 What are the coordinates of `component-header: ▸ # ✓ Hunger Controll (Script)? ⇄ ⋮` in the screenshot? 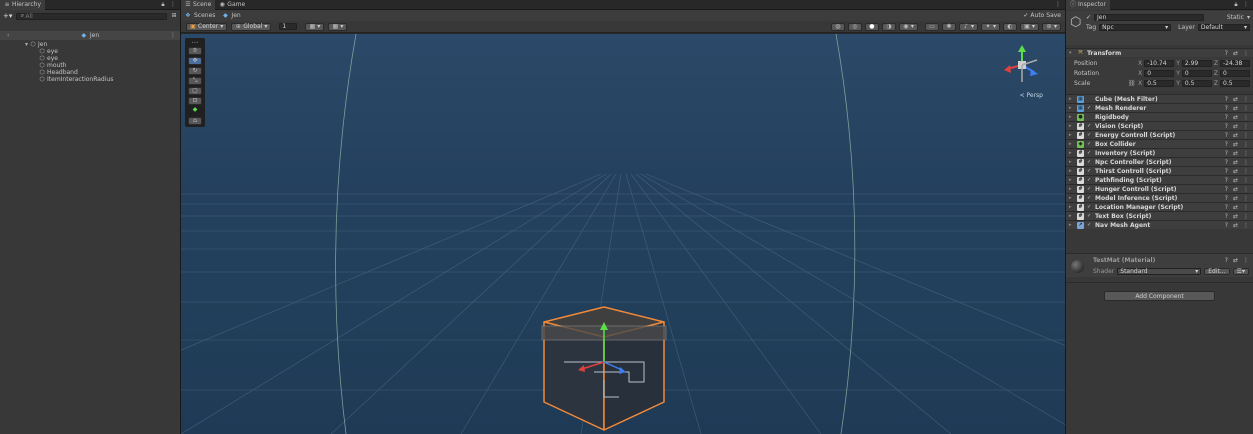 It's located at (1159, 188).